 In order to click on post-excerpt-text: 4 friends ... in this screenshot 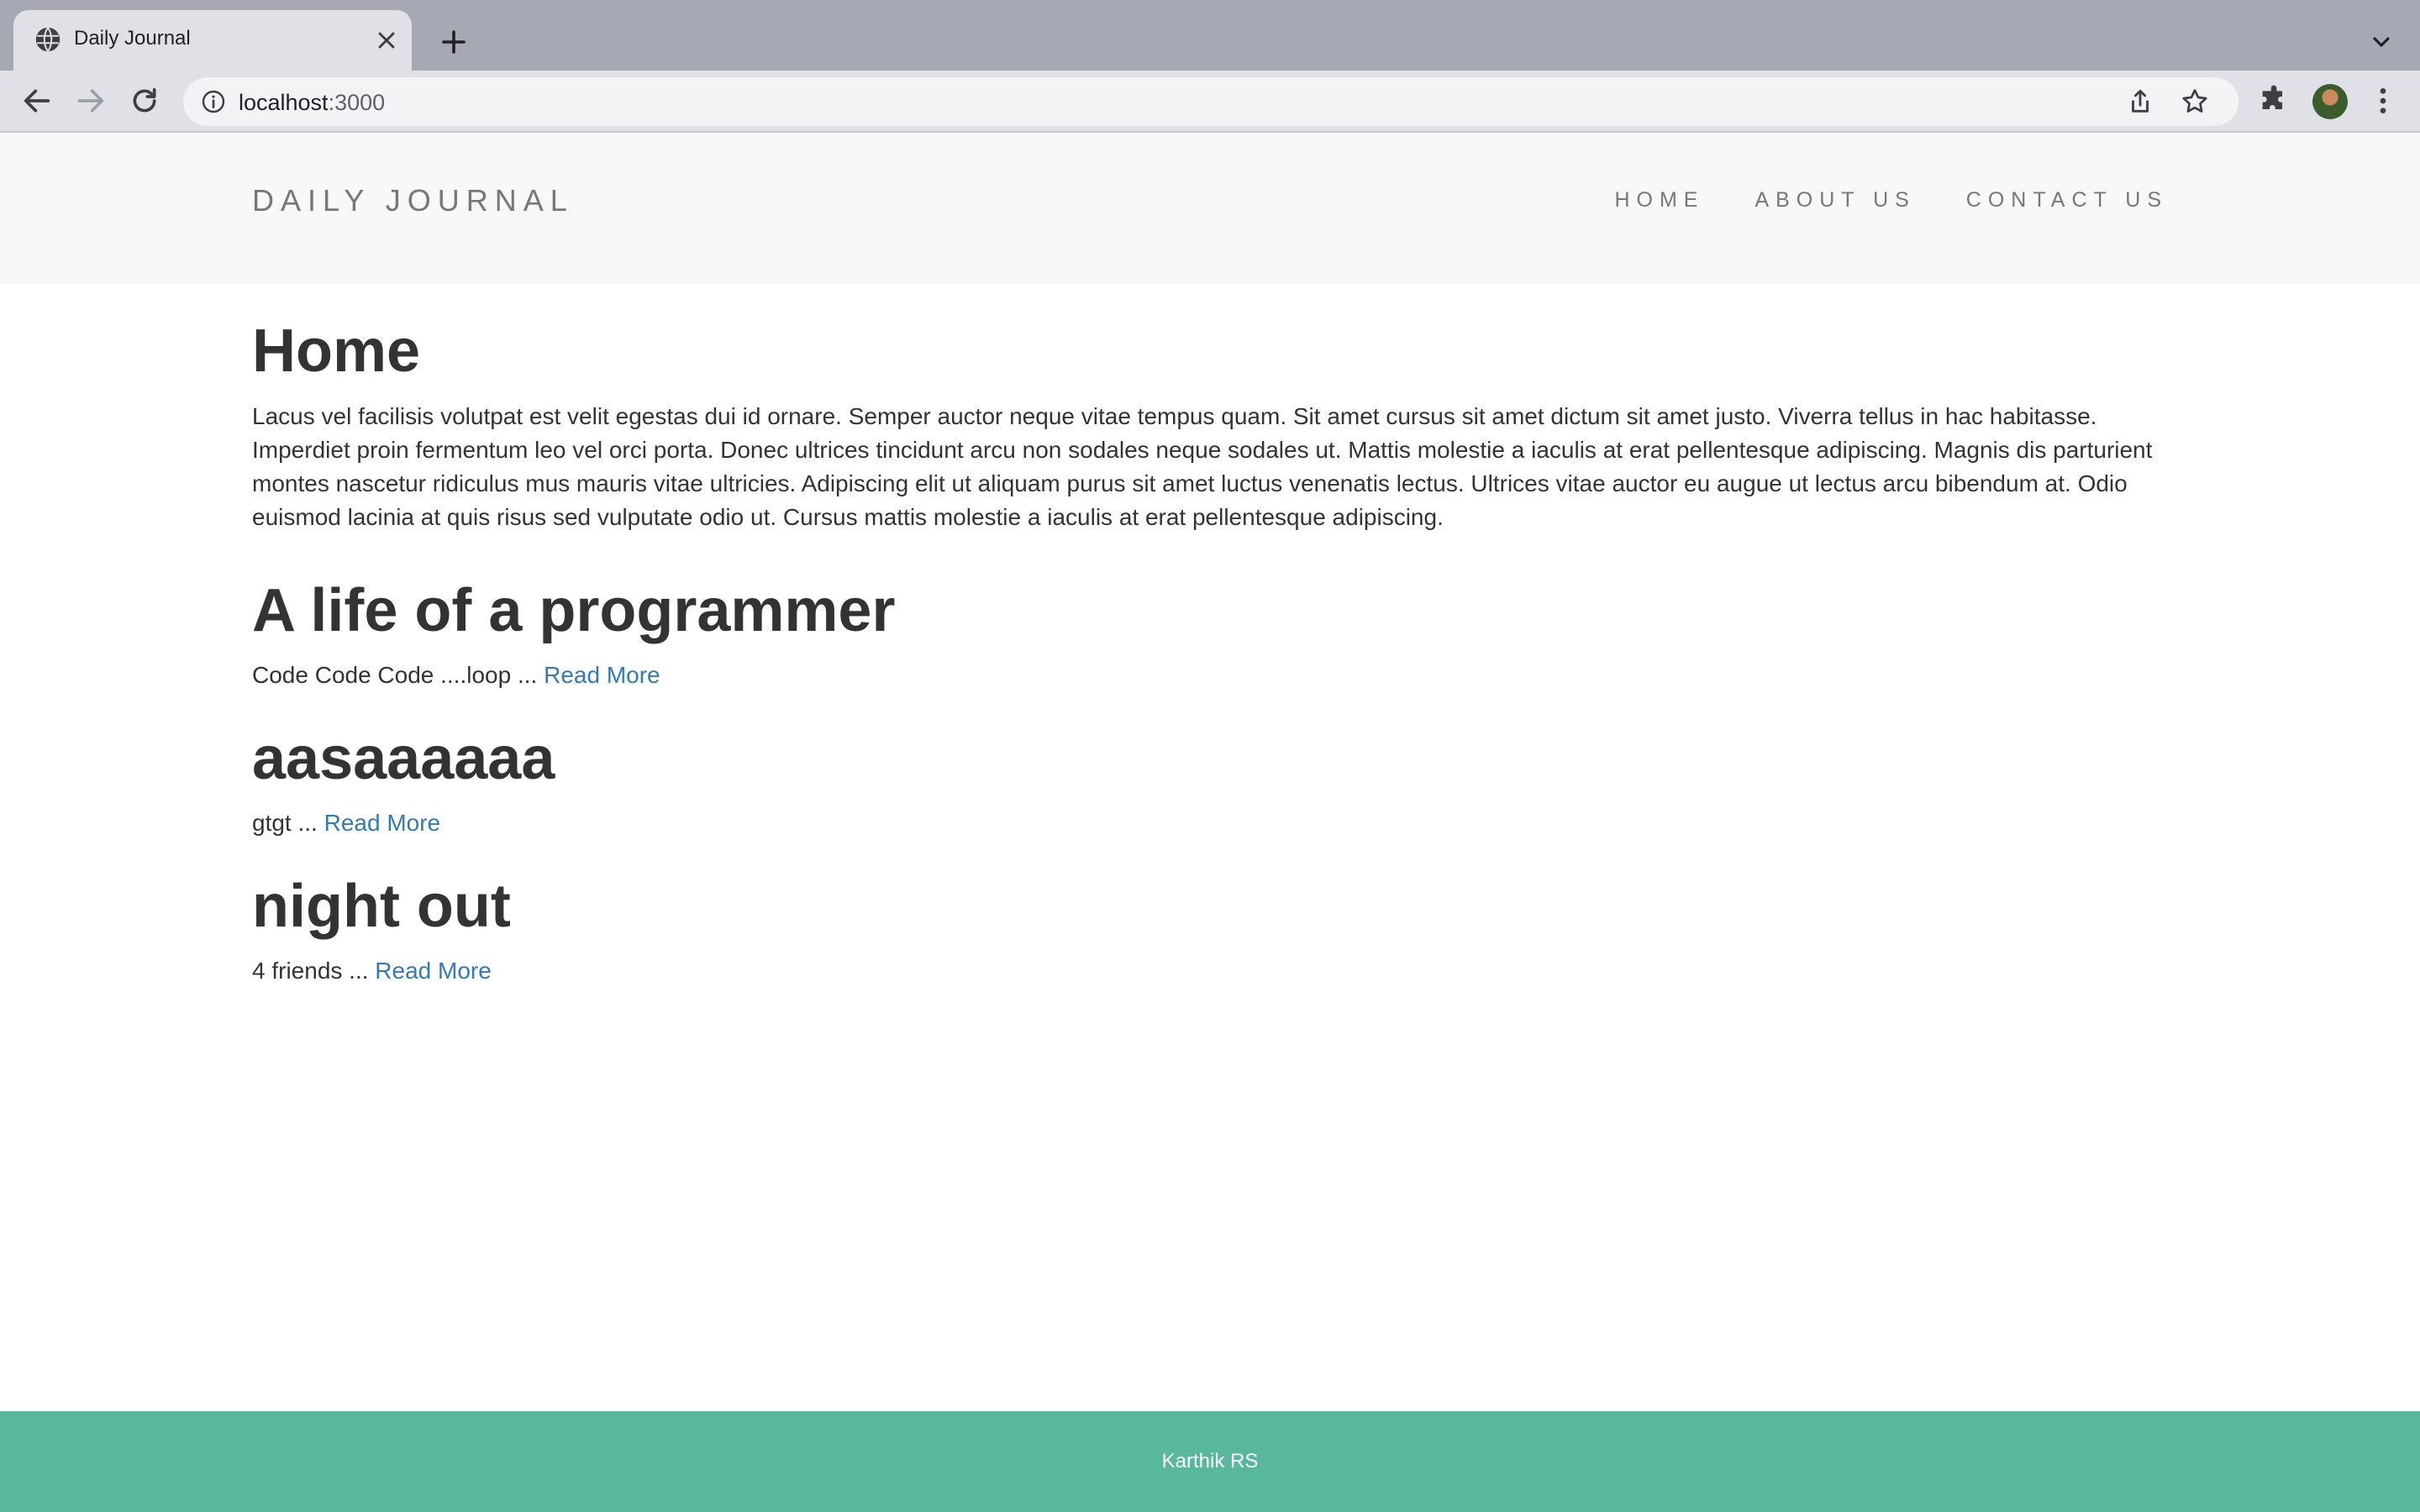, I will do `click(314, 971)`.